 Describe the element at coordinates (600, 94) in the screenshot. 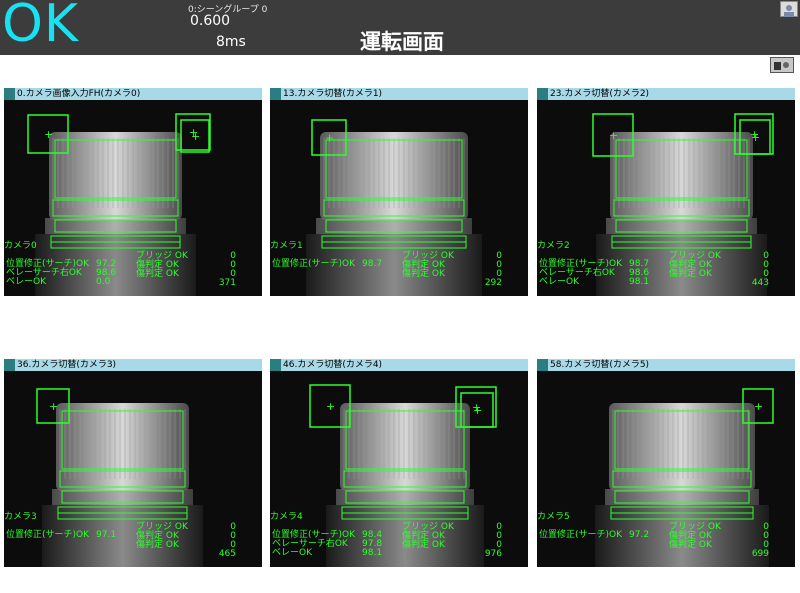

I see `panel-title: 23.カメラ切替(カメラ2)` at that location.